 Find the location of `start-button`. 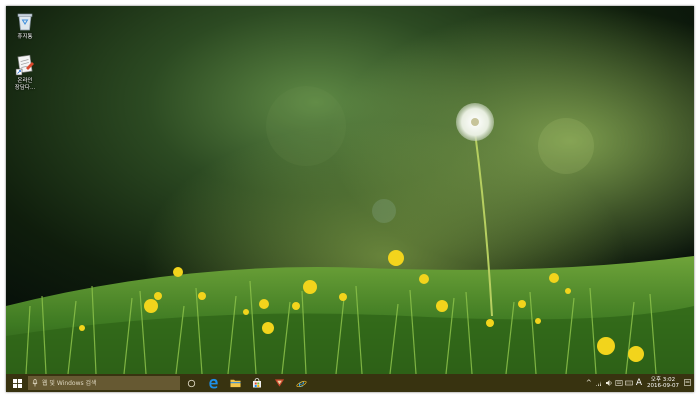

start-button is located at coordinates (17, 383).